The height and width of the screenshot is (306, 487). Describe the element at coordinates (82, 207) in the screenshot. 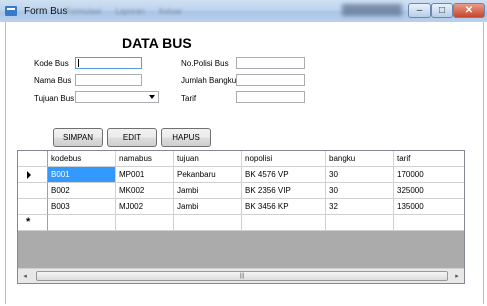

I see `table-cell: B003` at that location.